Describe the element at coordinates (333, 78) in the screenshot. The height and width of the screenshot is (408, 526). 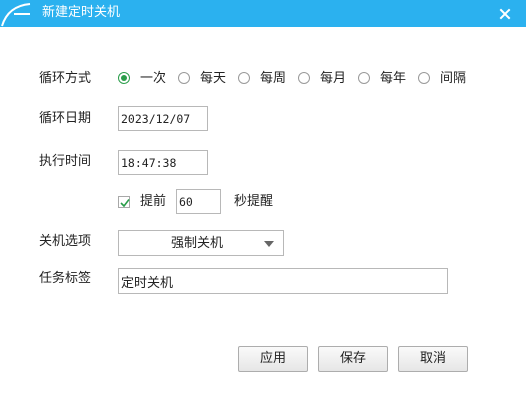
I see `radio-monthly-label: 每月` at that location.